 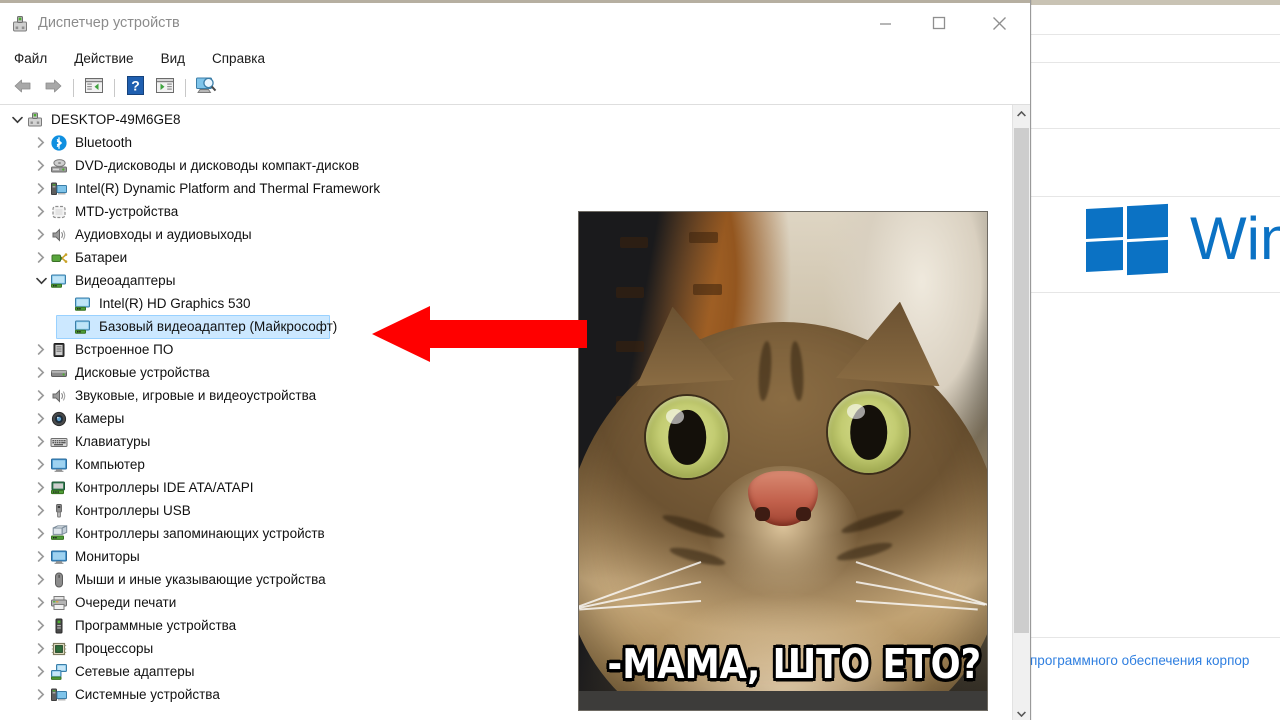 I want to click on tree-item-label: Базовый видеоадаптер (Майкрософт), so click(x=218, y=326).